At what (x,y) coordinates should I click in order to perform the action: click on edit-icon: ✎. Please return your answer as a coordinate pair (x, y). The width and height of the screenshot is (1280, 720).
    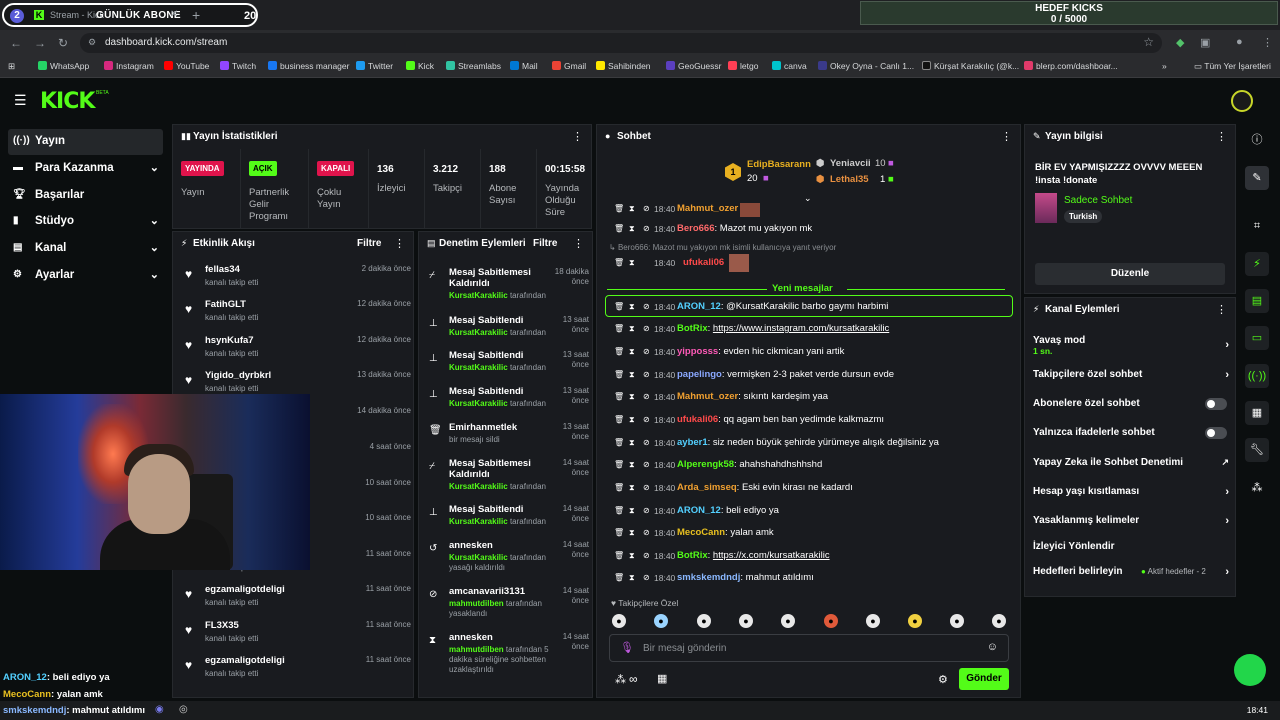
    Looking at the image, I should click on (1257, 178).